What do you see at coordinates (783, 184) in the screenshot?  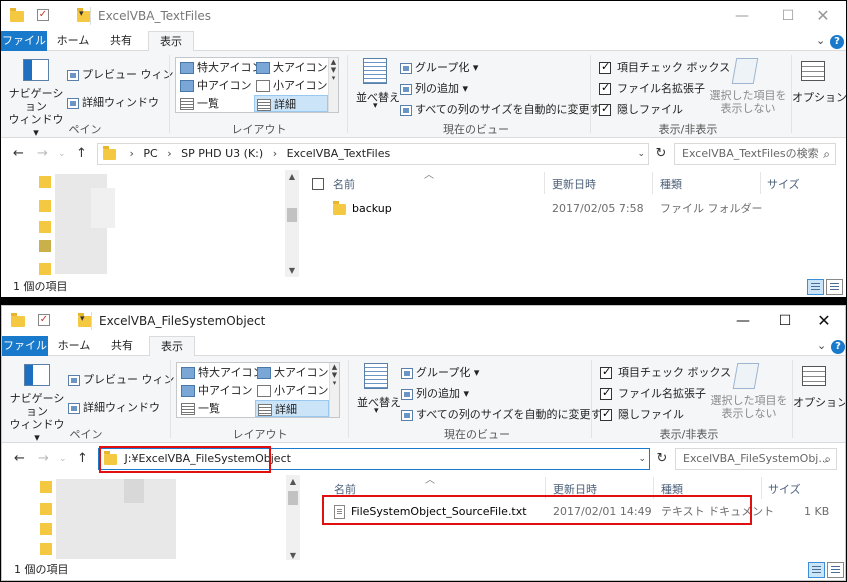 I see `column-header-size: サイズ` at bounding box center [783, 184].